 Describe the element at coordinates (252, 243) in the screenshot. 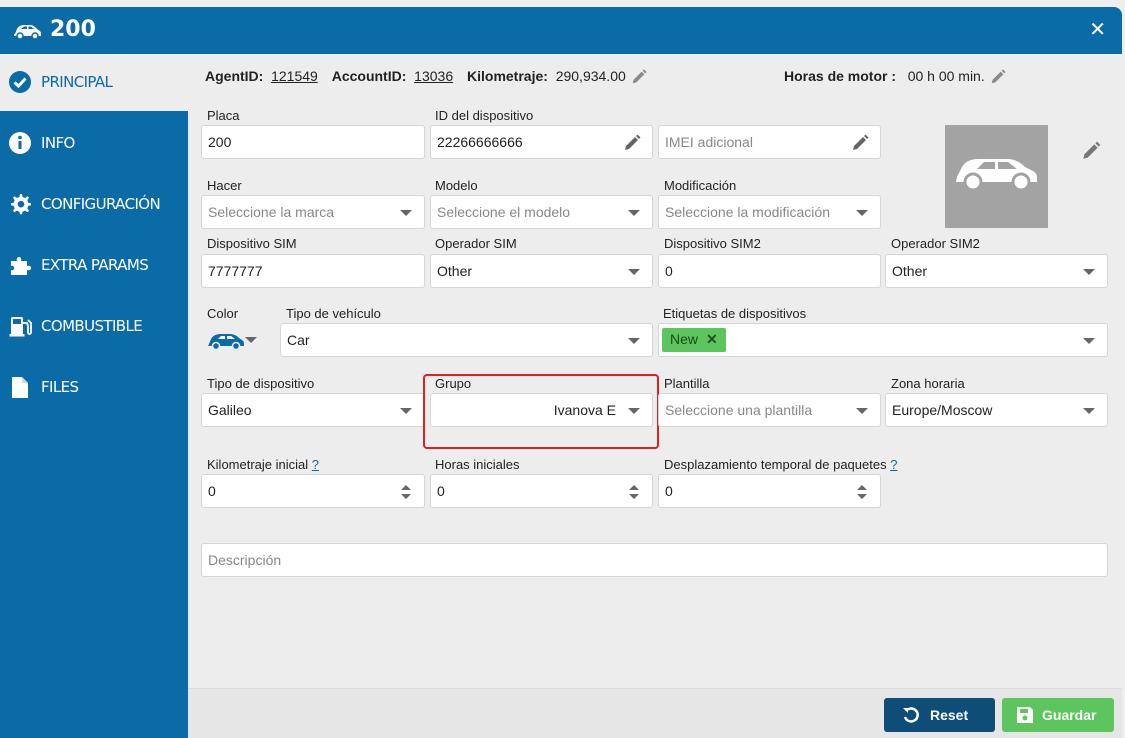

I see `sim-label: Dispositivo SIM` at that location.